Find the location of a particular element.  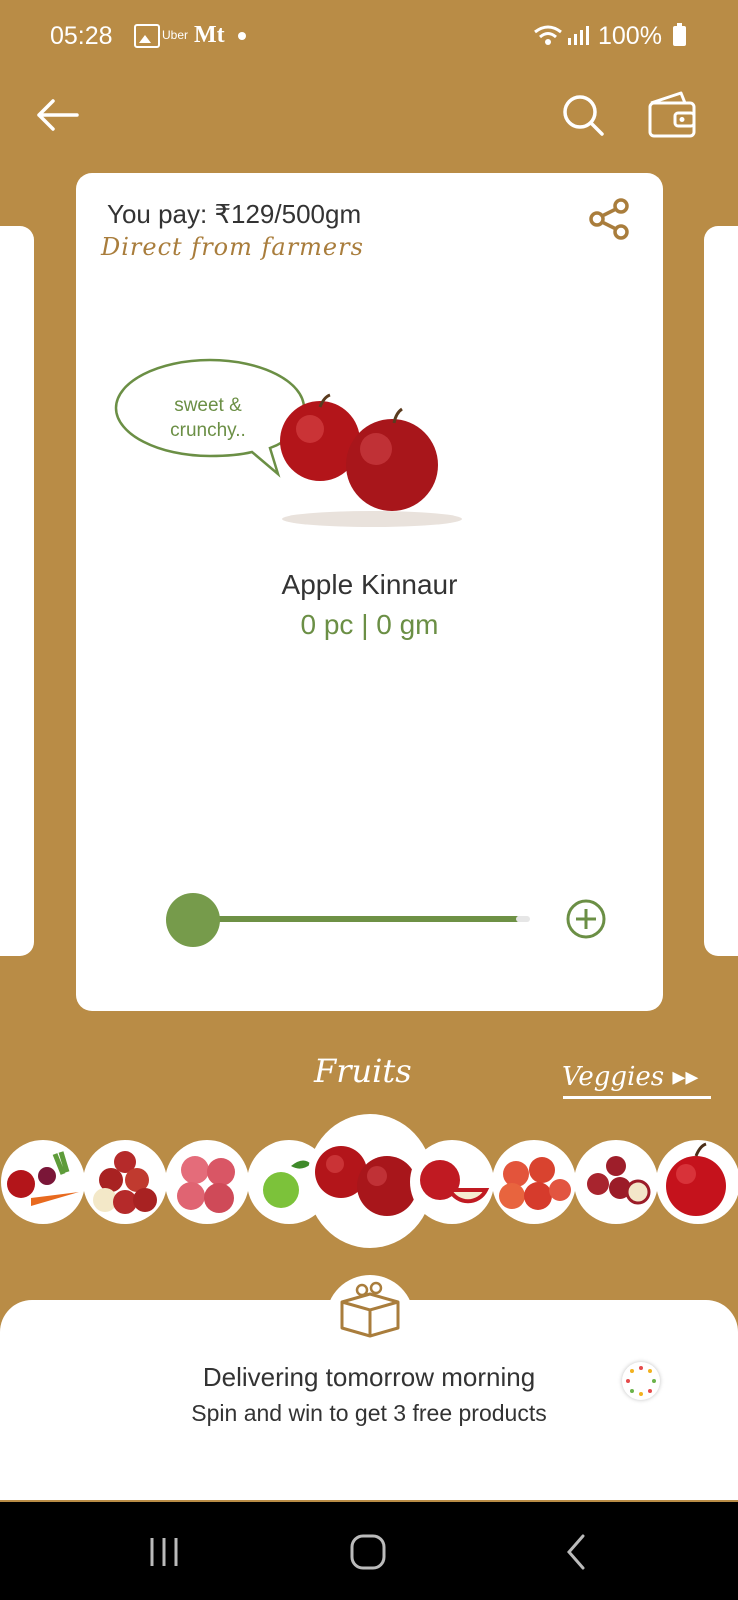

home-icon is located at coordinates (368, 1552).